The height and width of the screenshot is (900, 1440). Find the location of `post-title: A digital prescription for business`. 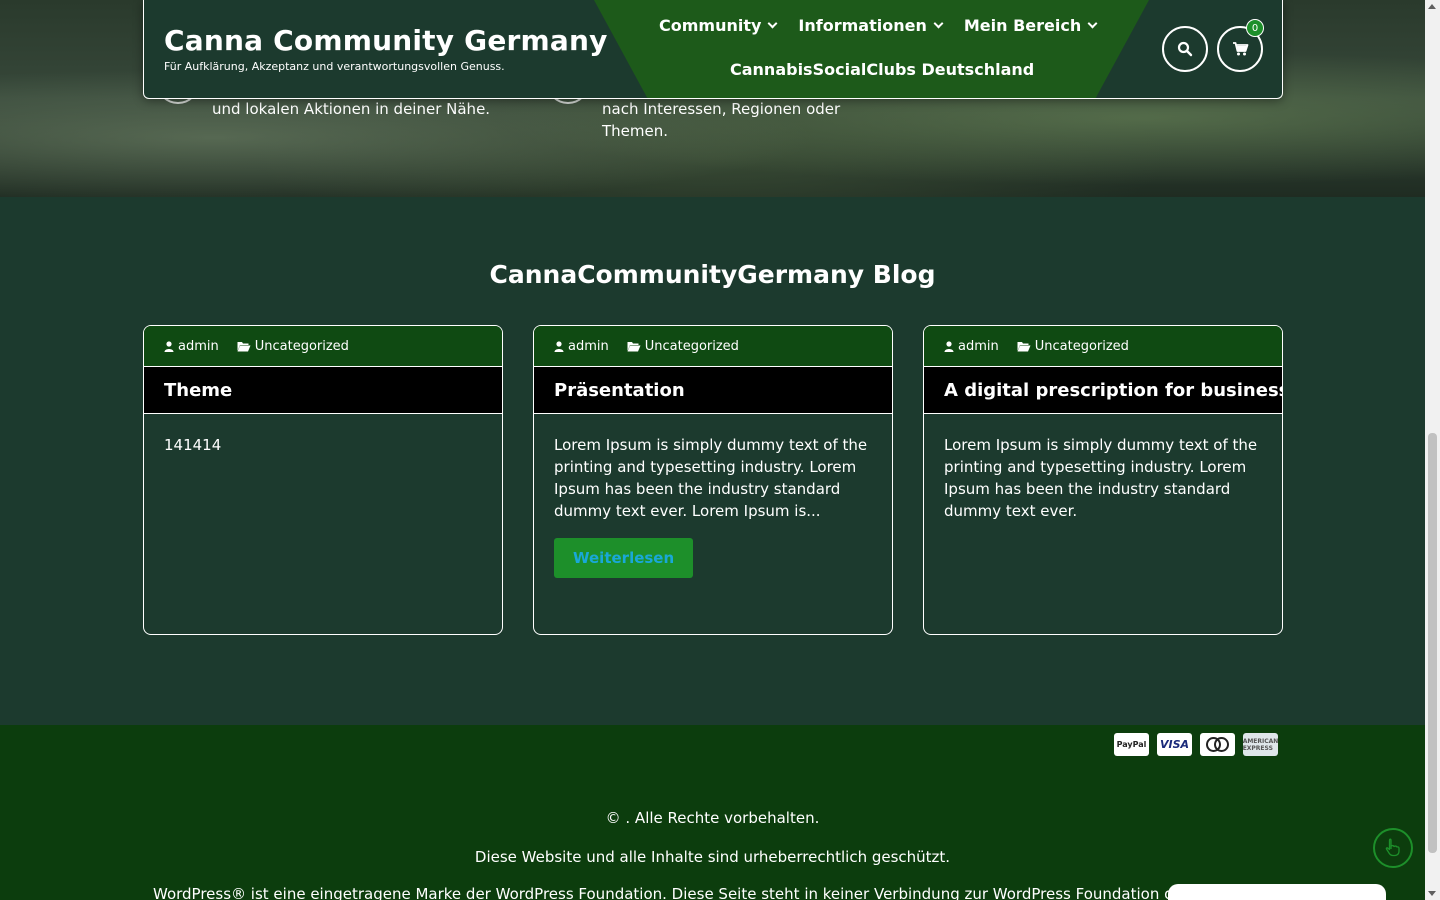

post-title: A digital prescription for business is located at coordinates (1103, 390).